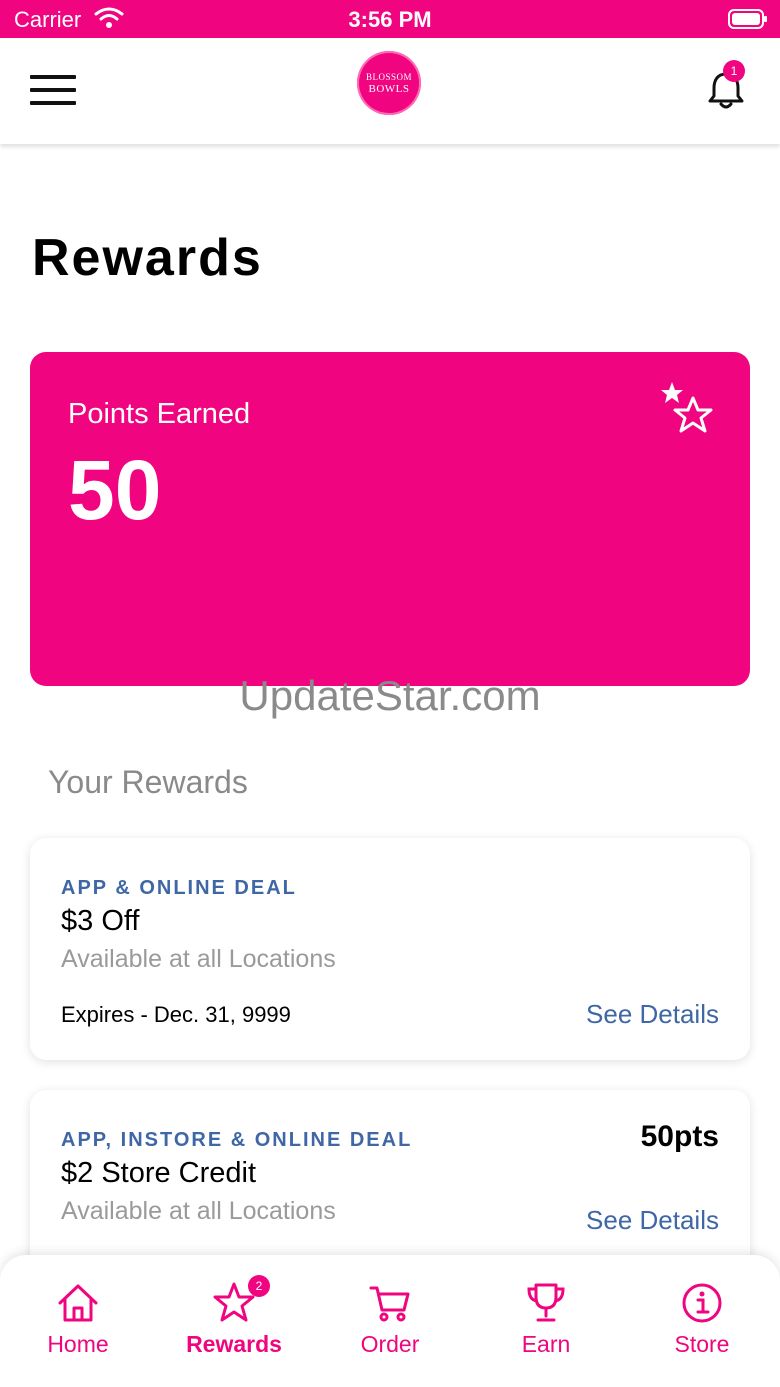 Image resolution: width=780 pixels, height=1387 pixels. Describe the element at coordinates (702, 1303) in the screenshot. I see `info-icon` at that location.